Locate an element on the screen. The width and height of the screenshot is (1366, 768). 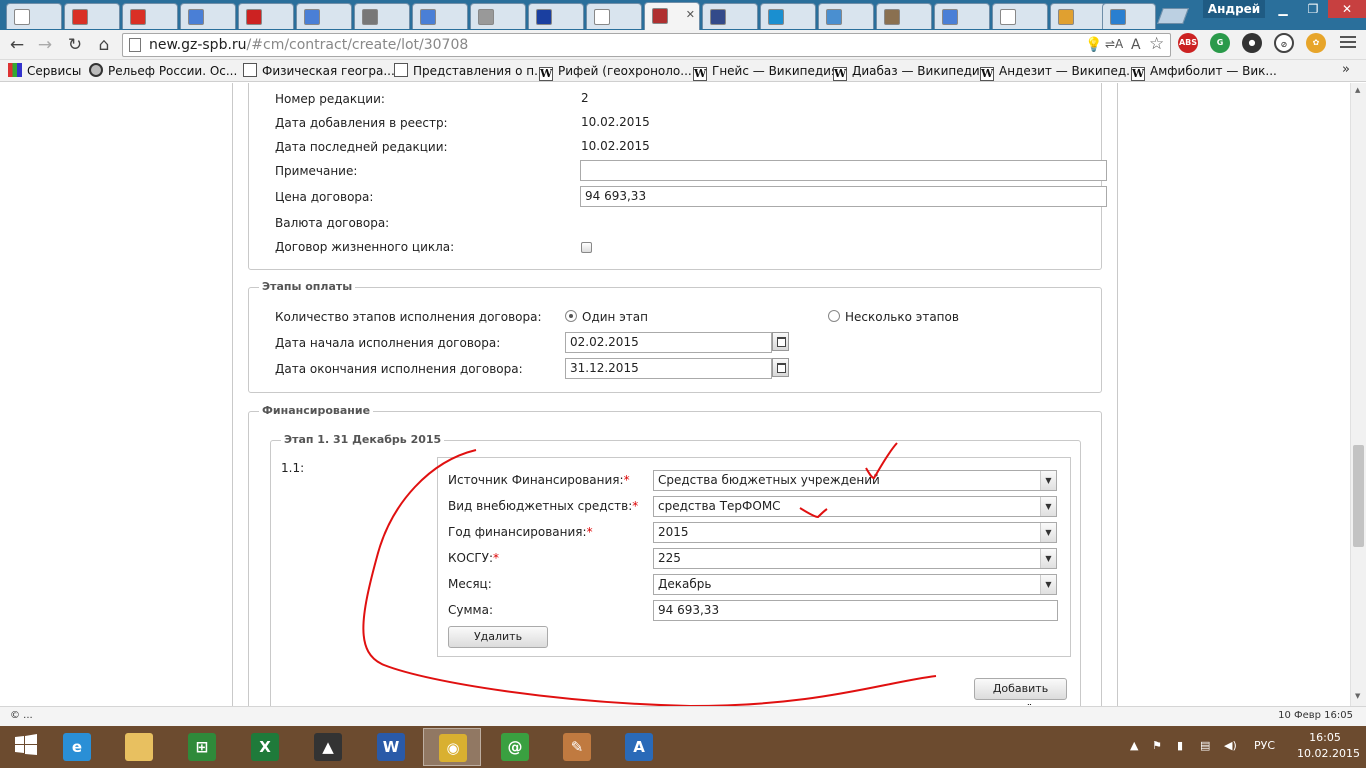
many-stages-radio is located at coordinates (834, 316).